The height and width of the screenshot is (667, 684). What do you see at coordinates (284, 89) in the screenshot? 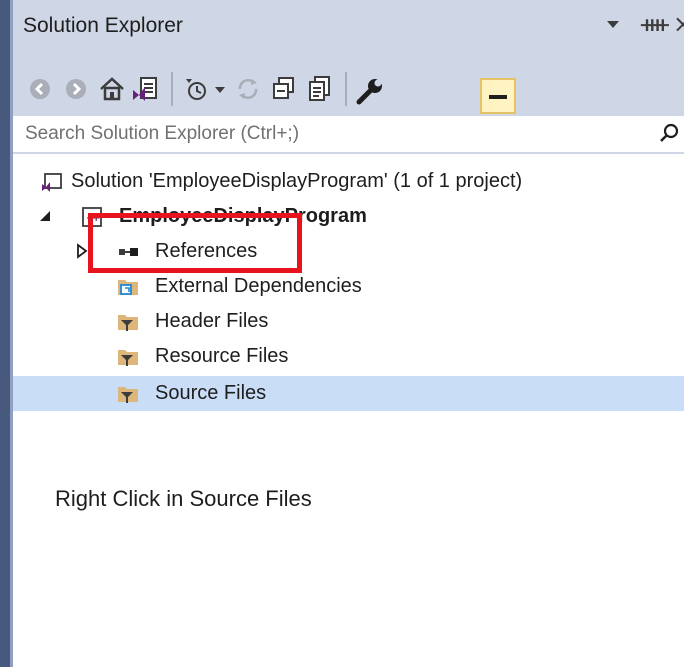
I see `collapse-all-icon` at bounding box center [284, 89].